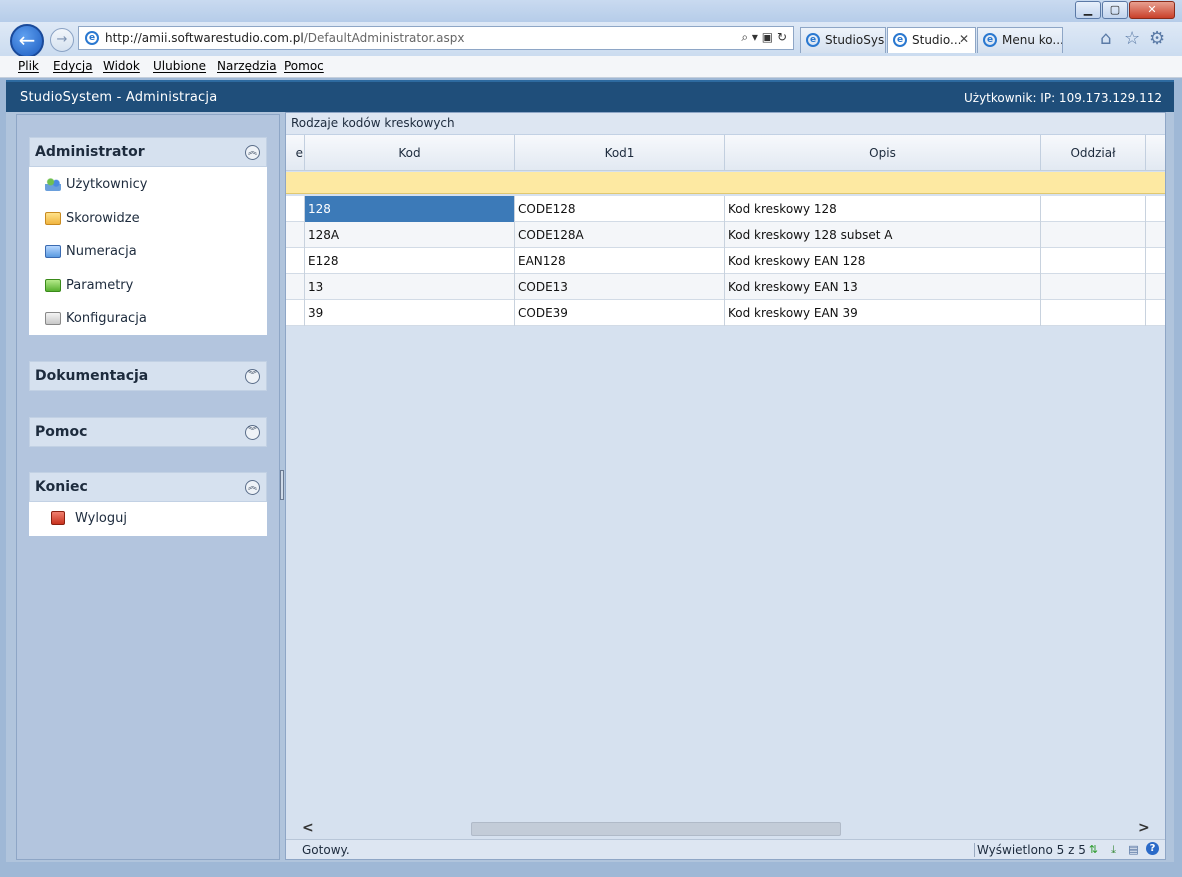 The width and height of the screenshot is (1182, 877). Describe the element at coordinates (410, 235) in the screenshot. I see `table-cell-kod: 128A` at that location.